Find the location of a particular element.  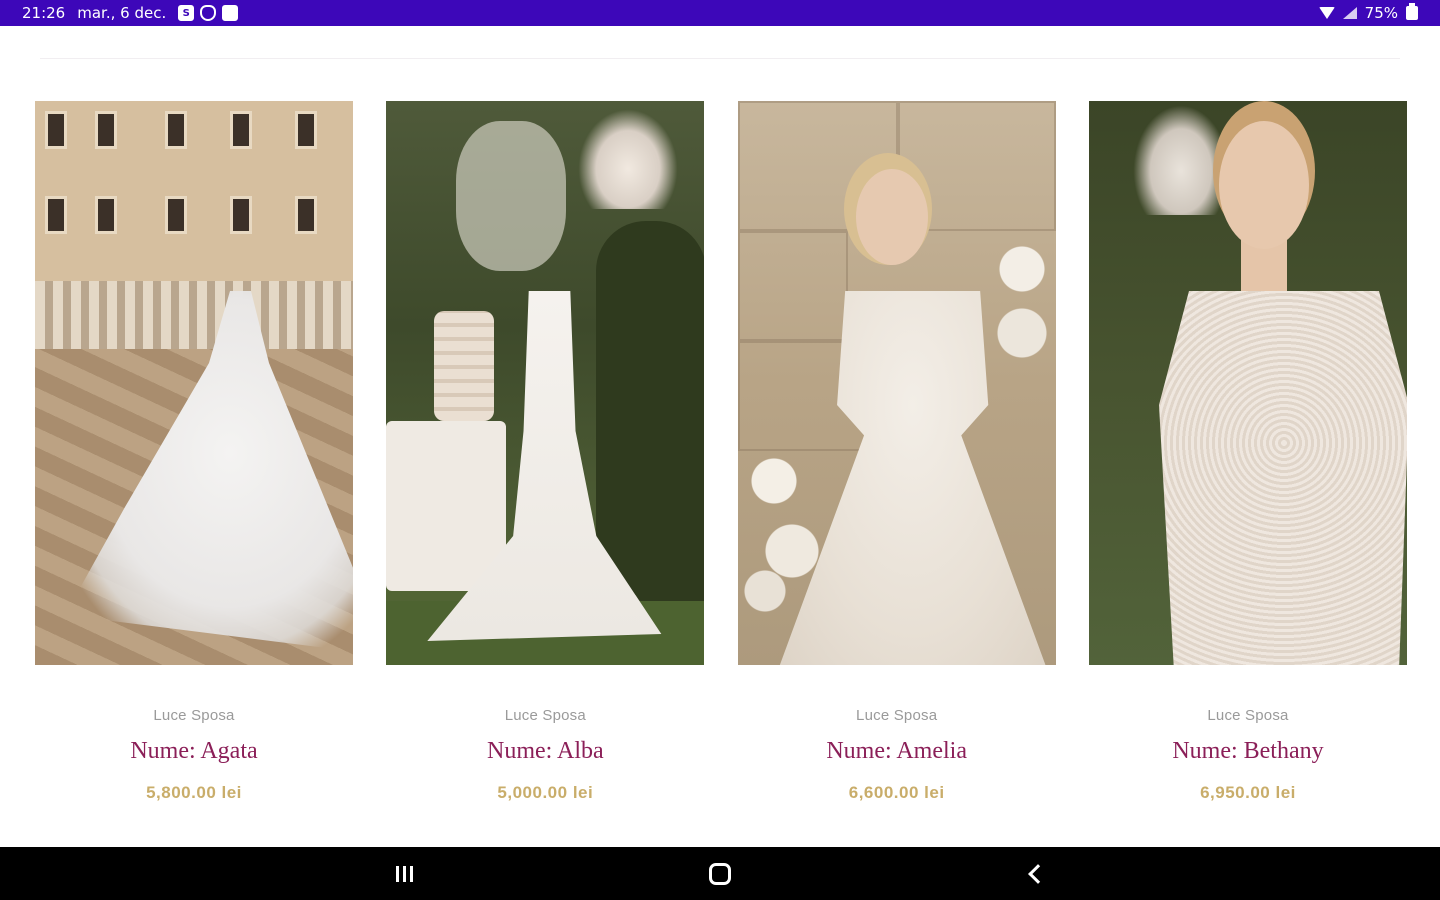

product-name: Nume: Bethany is located at coordinates (1247, 751).